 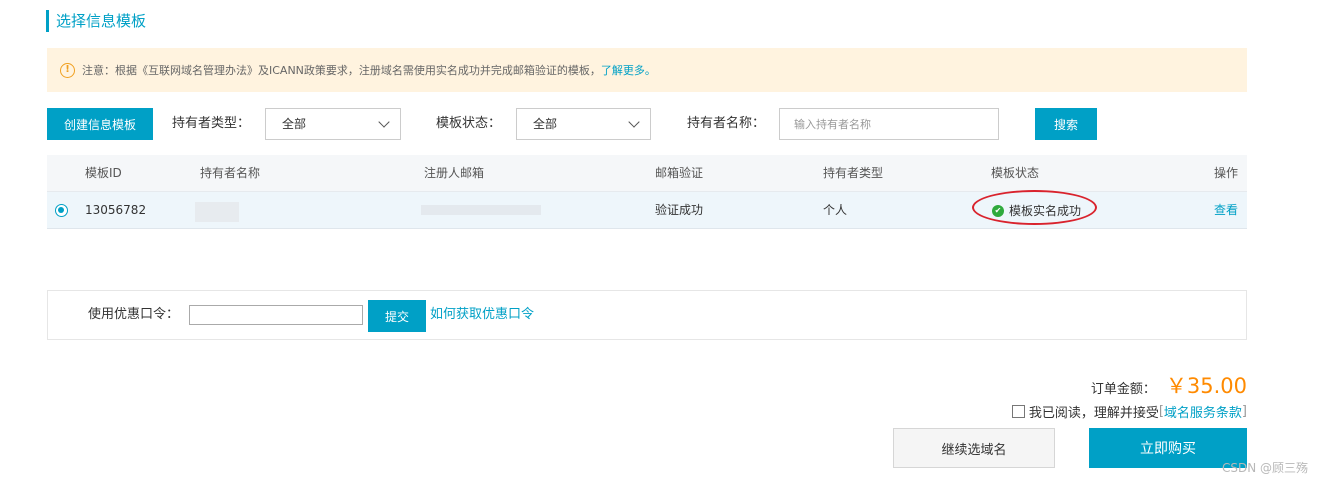 I want to click on agreement-text: 我已阅读，理解并接受, so click(x=1093, y=413).